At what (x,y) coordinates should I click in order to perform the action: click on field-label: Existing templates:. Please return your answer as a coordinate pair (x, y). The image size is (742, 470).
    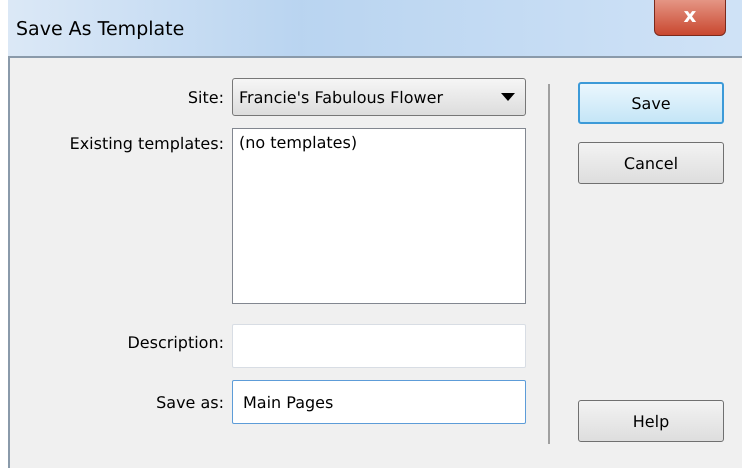
    Looking at the image, I should click on (146, 143).